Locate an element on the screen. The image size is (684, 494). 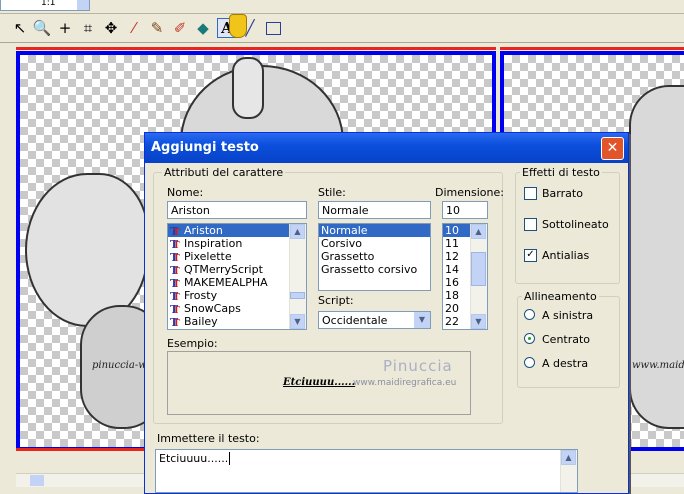
font-name-input: Ariston is located at coordinates (237, 210).